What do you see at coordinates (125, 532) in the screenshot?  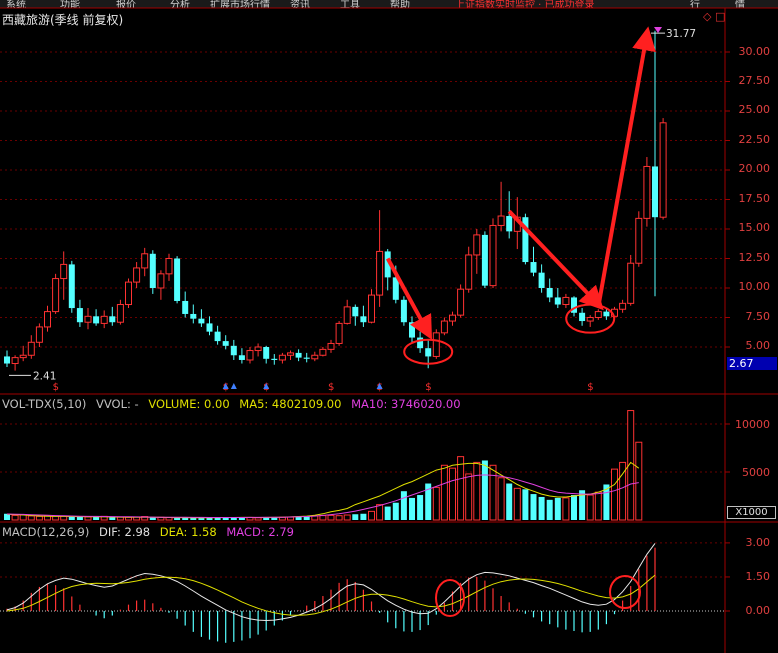 I see `macd-legend-dif: DIF: 2.98` at bounding box center [125, 532].